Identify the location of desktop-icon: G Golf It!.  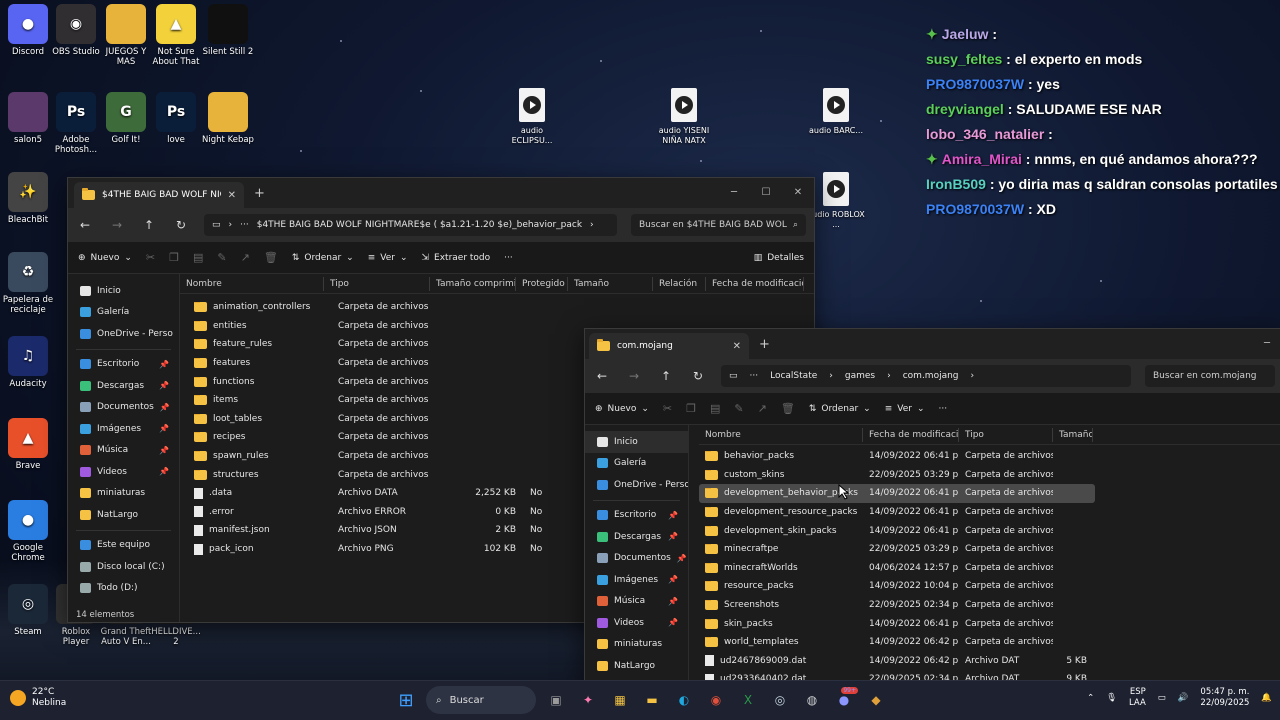
(126, 118).